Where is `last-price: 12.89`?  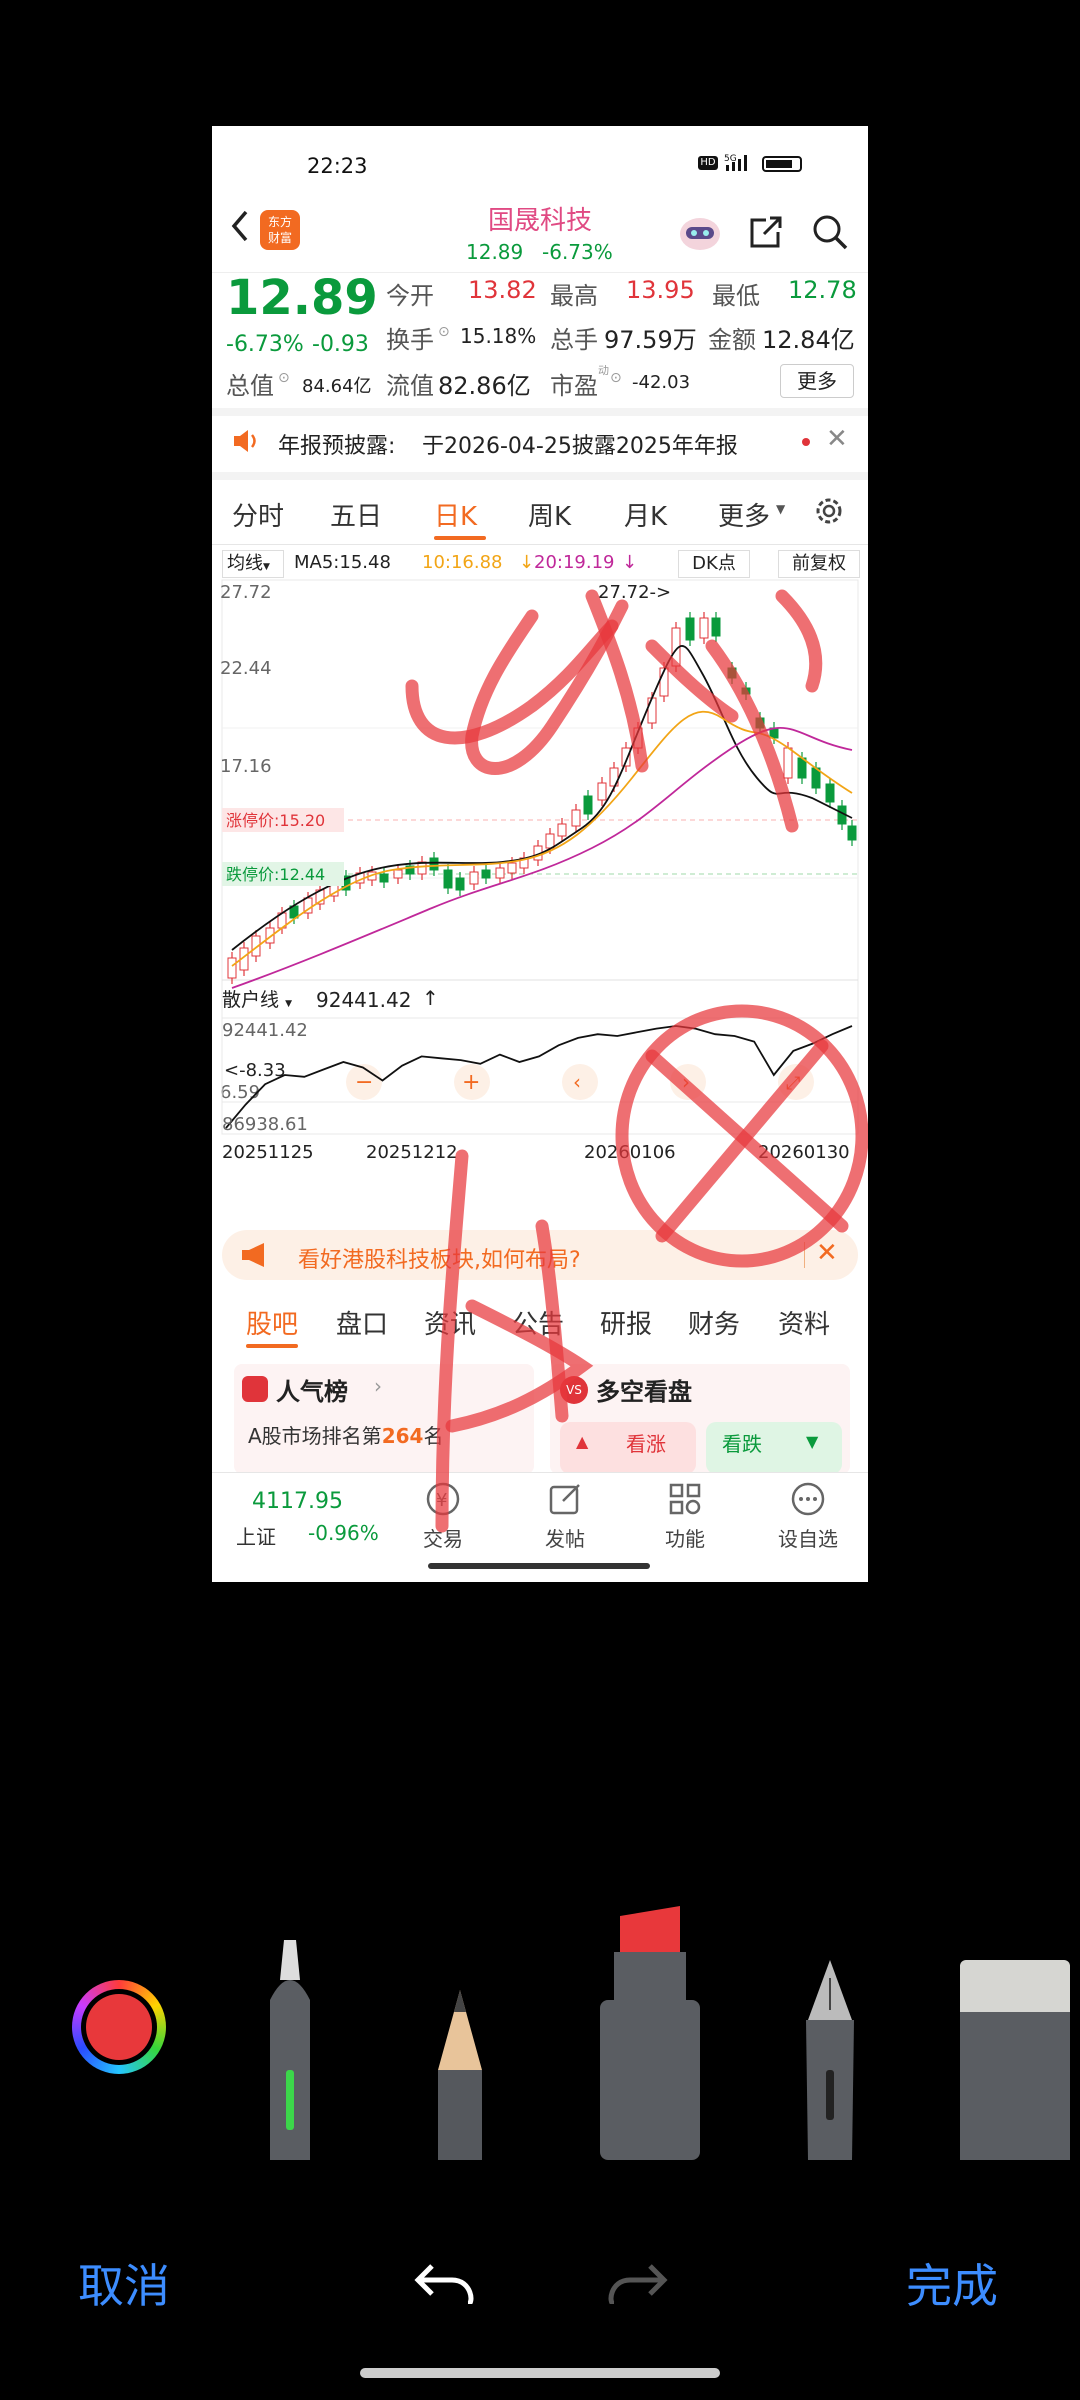 last-price: 12.89 is located at coordinates (302, 298).